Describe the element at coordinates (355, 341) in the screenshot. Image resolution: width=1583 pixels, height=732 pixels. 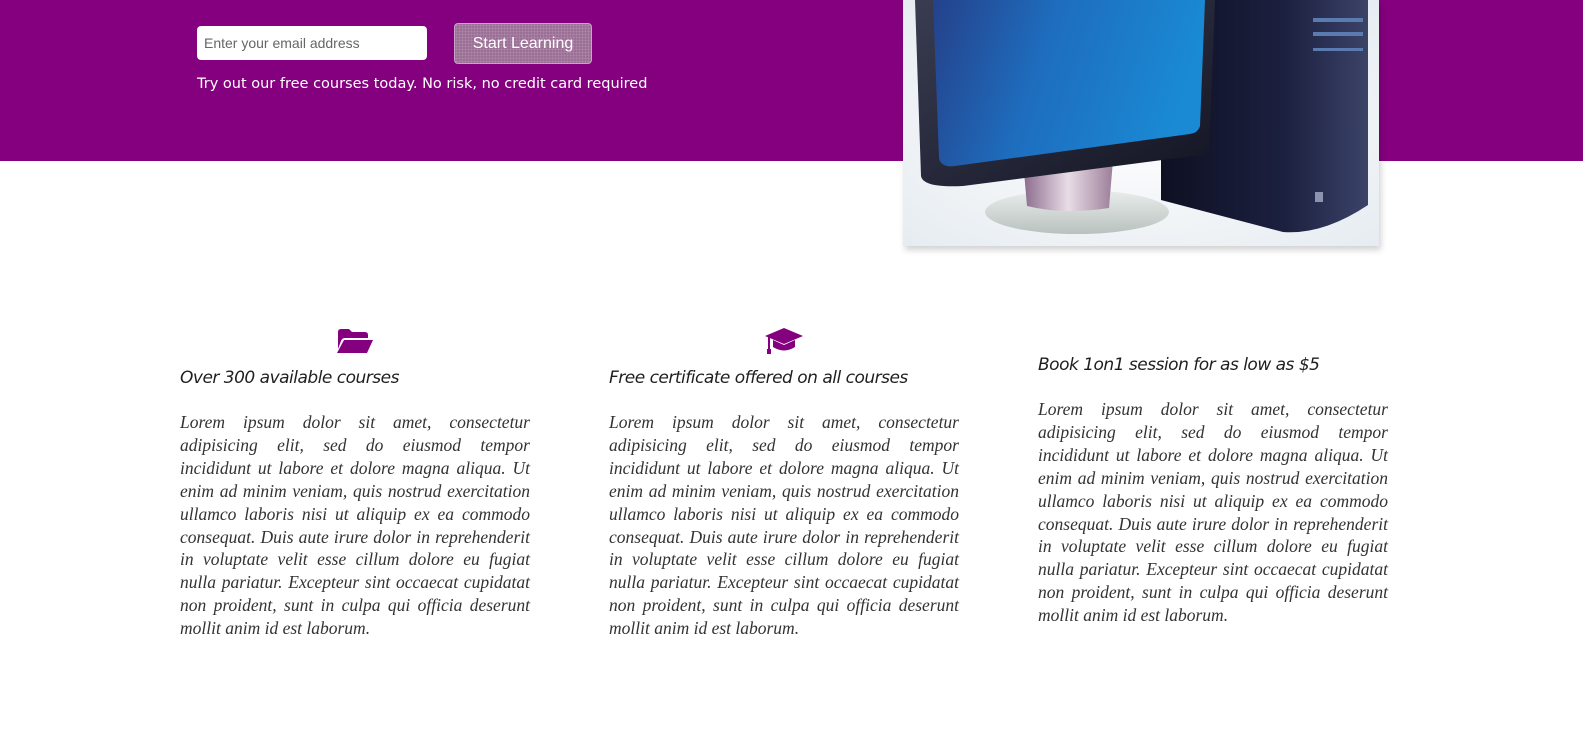
I see `folder-open-icon` at that location.